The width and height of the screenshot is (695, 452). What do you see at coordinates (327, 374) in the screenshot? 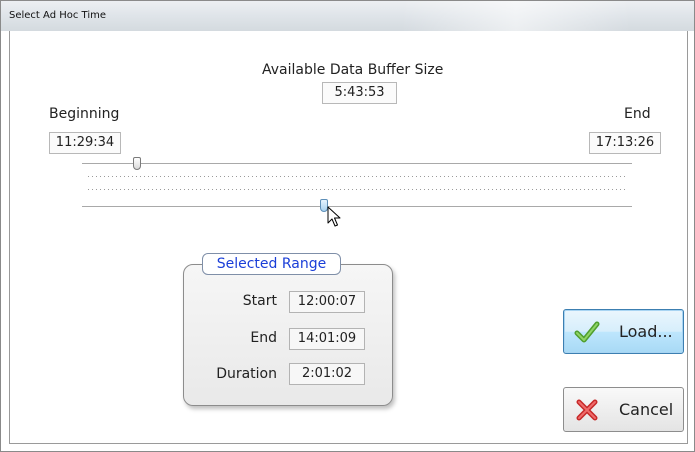
I see `duration-value: 2:01:02` at bounding box center [327, 374].